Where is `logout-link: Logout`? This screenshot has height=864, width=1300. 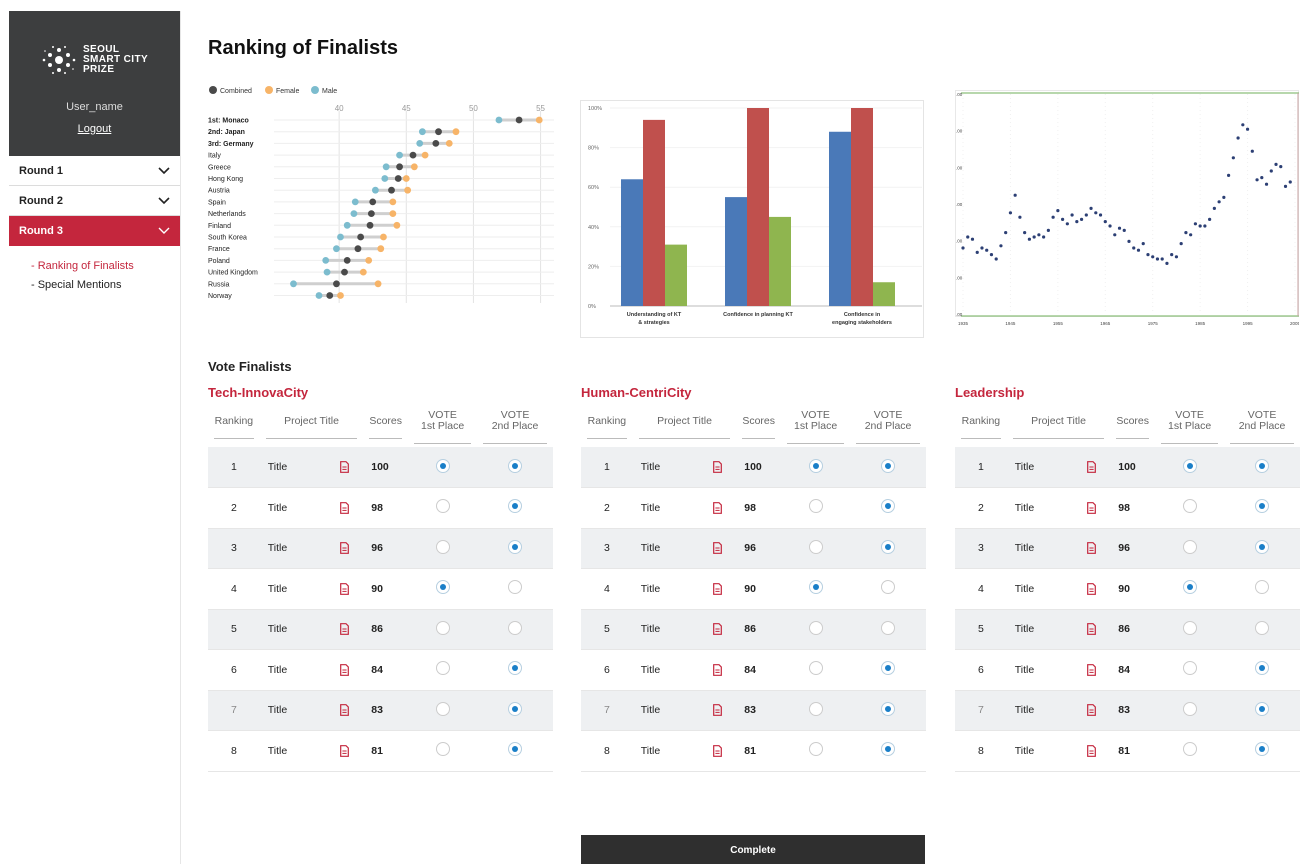
logout-link: Logout is located at coordinates (95, 129).